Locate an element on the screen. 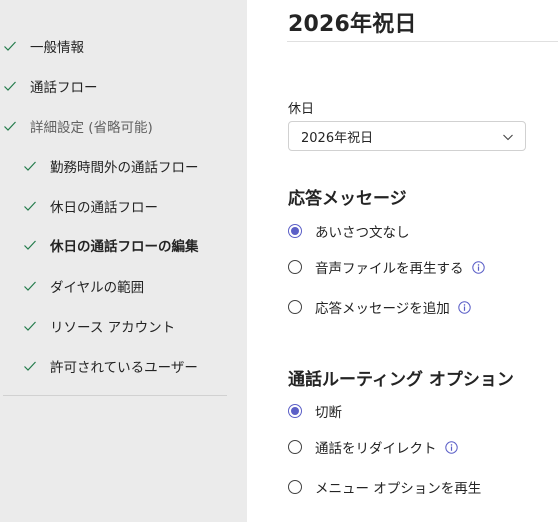 Image resolution: width=558 pixels, height=522 pixels. sidebar-item-call-flow: 通話フロー is located at coordinates (50, 86).